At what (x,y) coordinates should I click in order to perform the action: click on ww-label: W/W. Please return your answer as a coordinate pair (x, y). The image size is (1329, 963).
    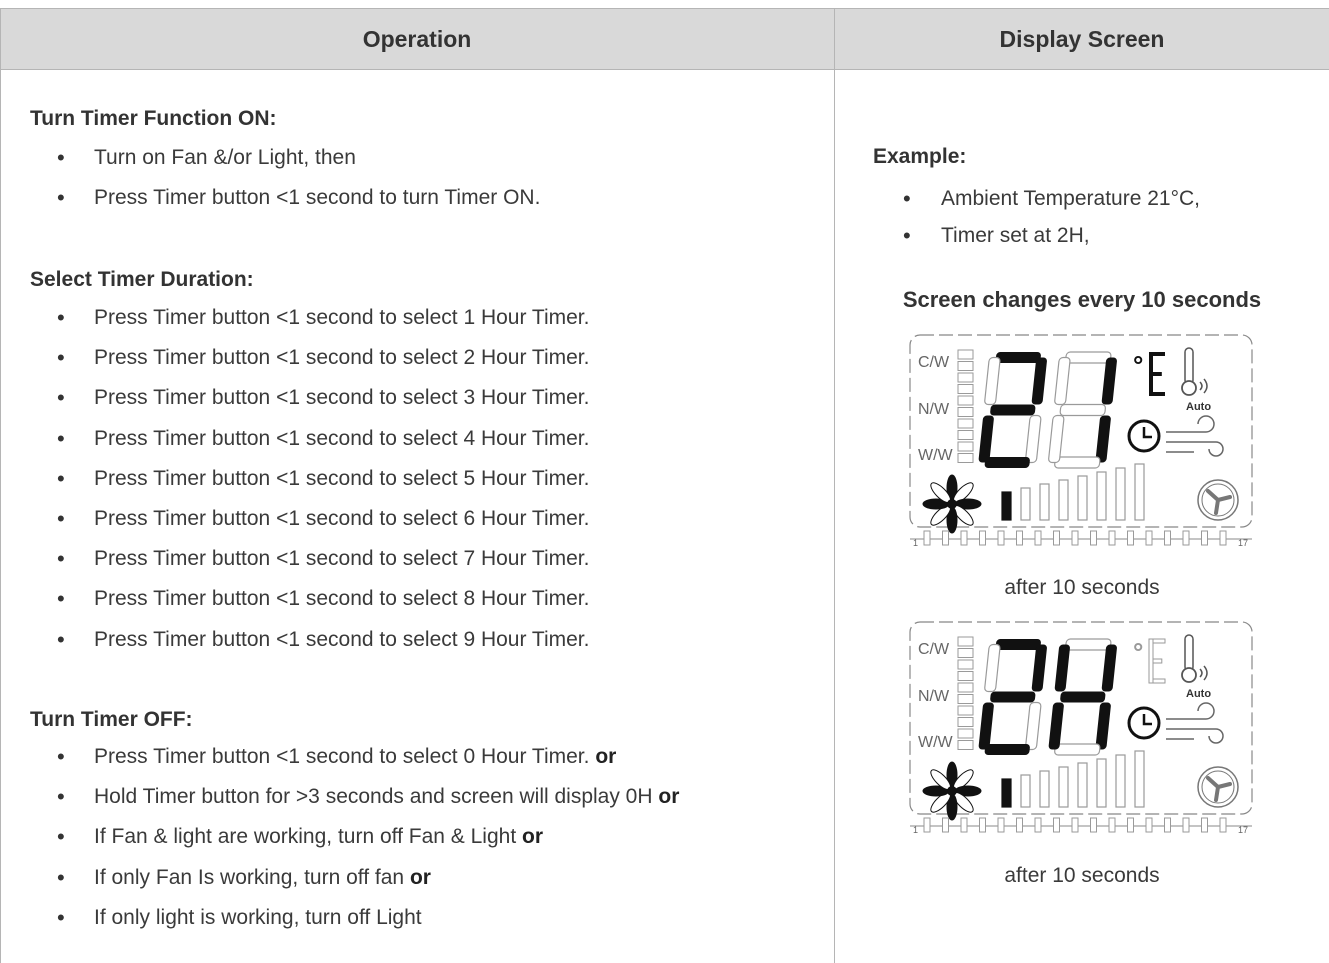
    Looking at the image, I should click on (936, 455).